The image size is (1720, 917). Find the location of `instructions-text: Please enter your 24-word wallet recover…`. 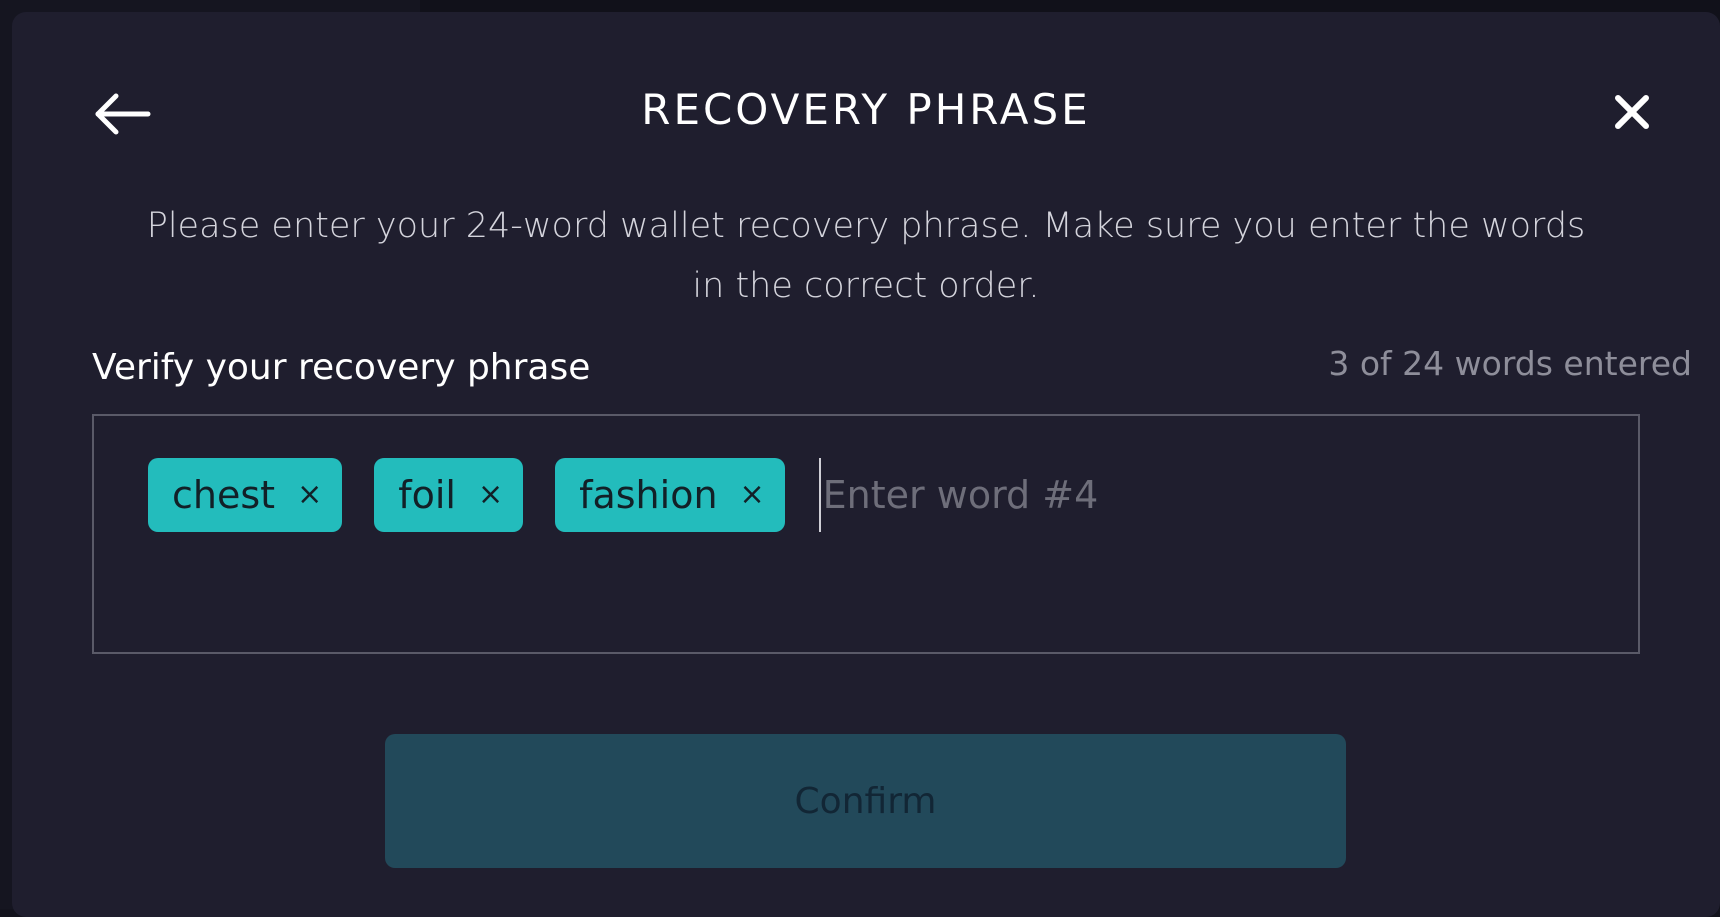

instructions-text: Please enter your 24-word wallet recover… is located at coordinates (866, 256).